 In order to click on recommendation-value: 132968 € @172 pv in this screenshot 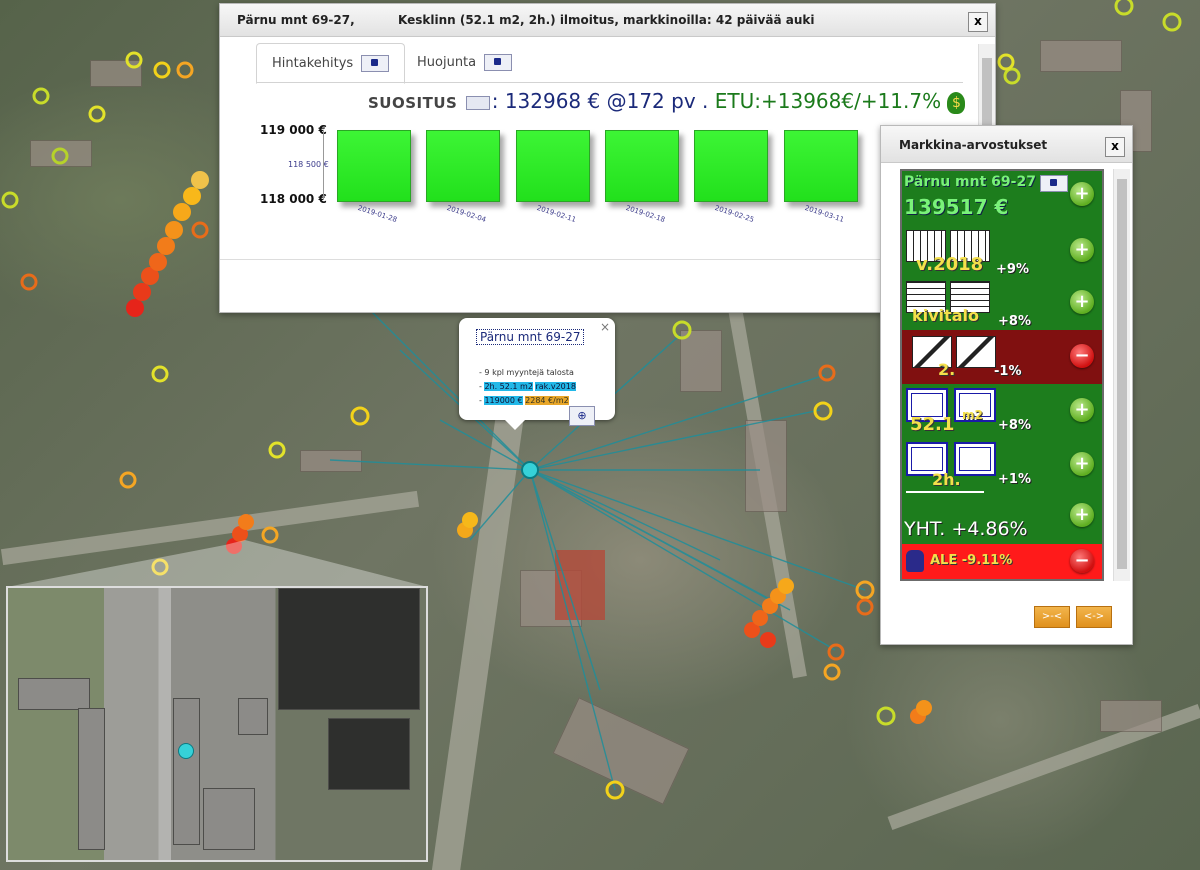, I will do `click(600, 101)`.